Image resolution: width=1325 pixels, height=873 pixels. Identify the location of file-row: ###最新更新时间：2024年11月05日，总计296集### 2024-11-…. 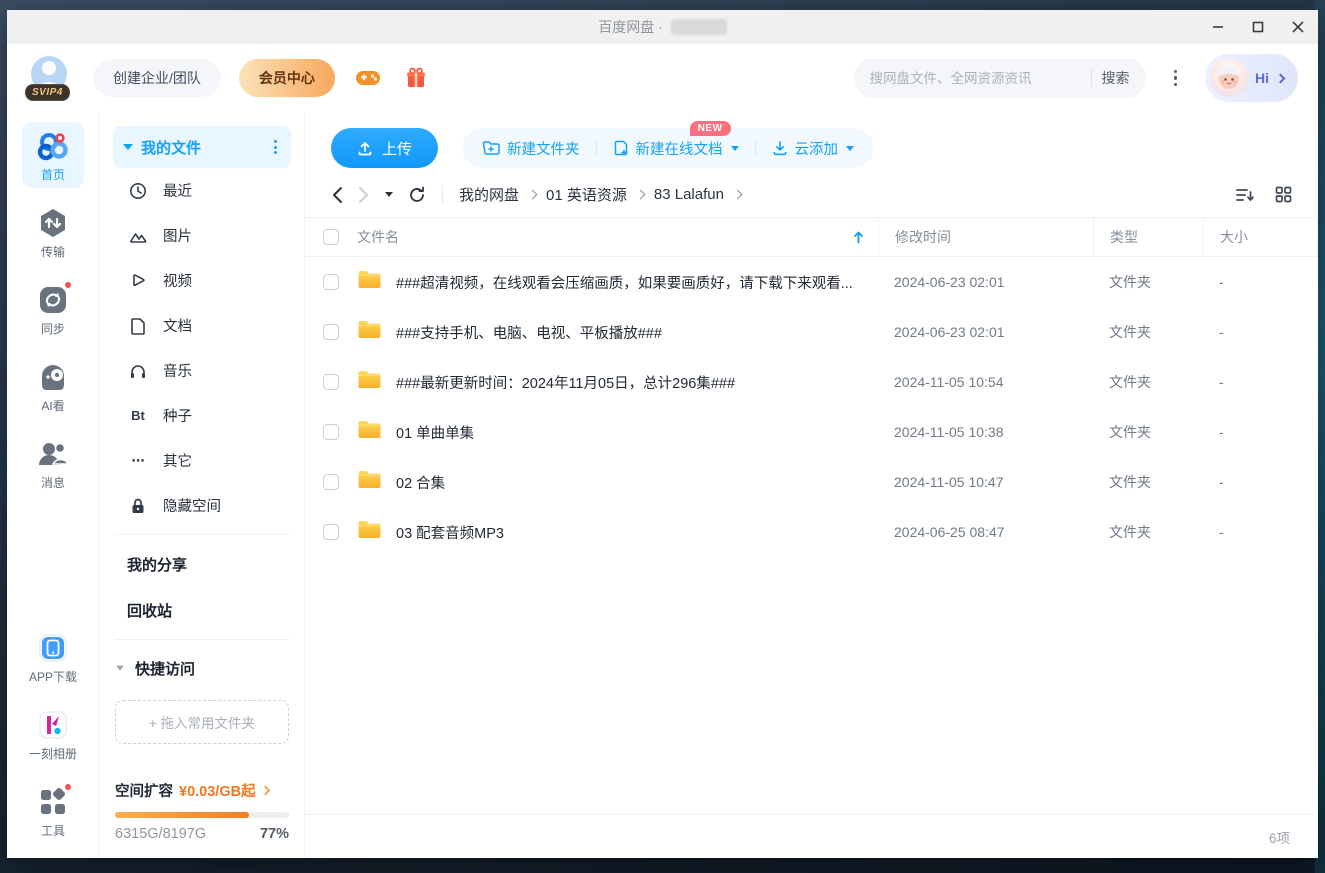
(811, 382).